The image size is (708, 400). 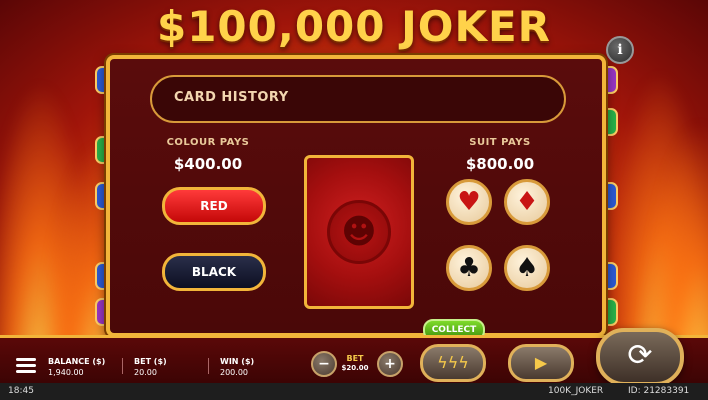 What do you see at coordinates (231, 97) in the screenshot?
I see `card-history-label: CARD HISTORY` at bounding box center [231, 97].